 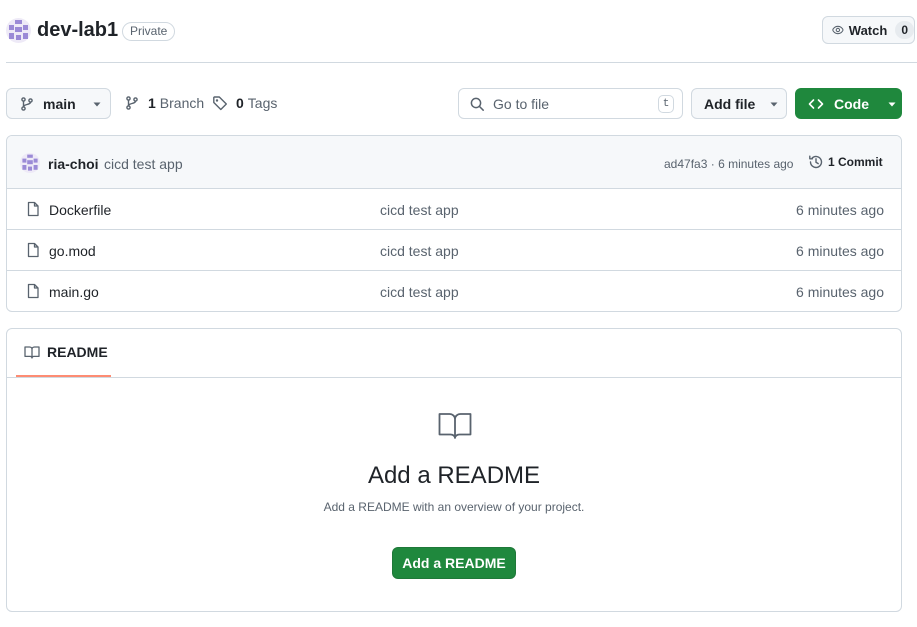 I want to click on history-icon, so click(x=816, y=162).